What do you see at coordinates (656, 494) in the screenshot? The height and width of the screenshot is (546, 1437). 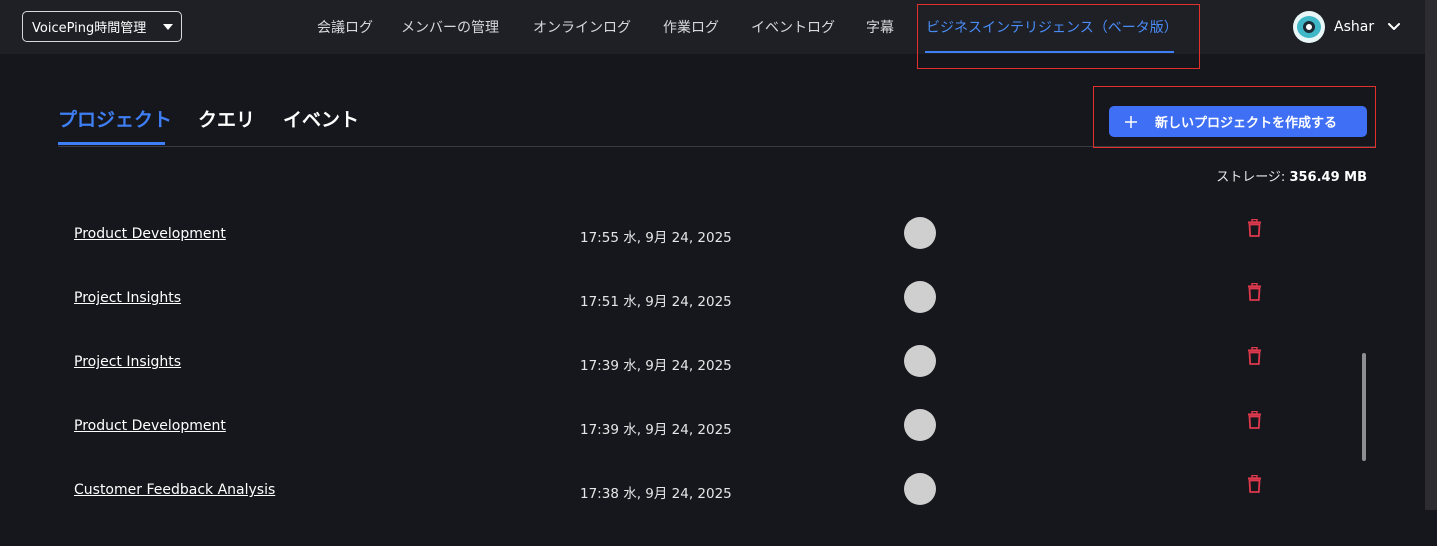 I see `project-date: 17:38 水, 9月 24, 2025` at bounding box center [656, 494].